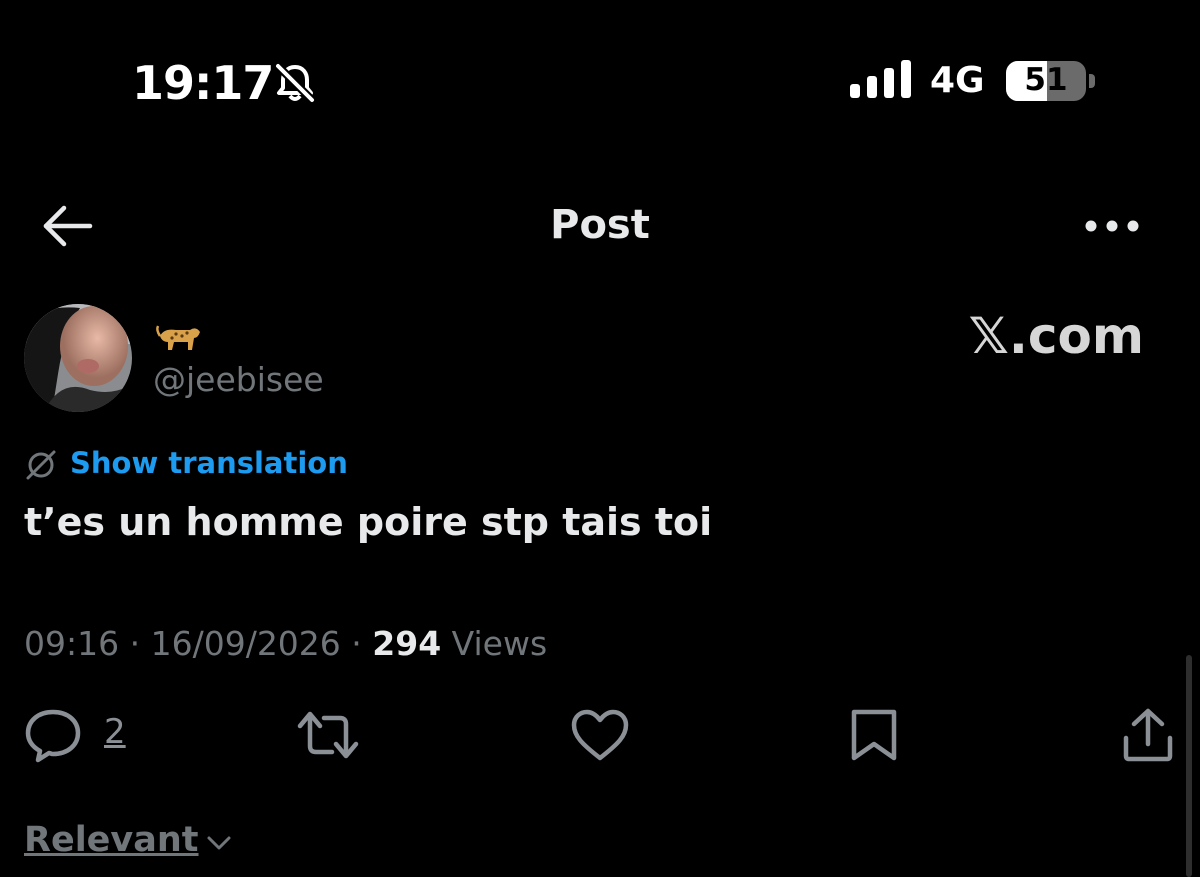 The height and width of the screenshot is (877, 1200). Describe the element at coordinates (238, 379) in the screenshot. I see `author-handle: @jeebisee` at that location.